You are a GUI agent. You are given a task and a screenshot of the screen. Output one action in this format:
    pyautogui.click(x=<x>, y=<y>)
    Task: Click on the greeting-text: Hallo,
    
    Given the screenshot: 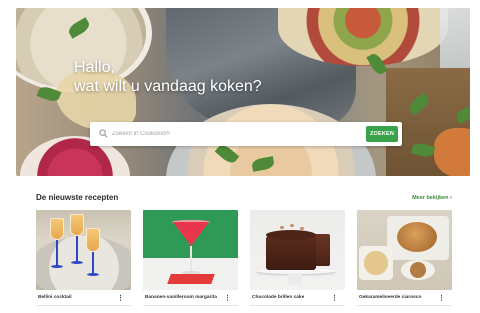 What is the action you would take?
    pyautogui.click(x=94, y=67)
    